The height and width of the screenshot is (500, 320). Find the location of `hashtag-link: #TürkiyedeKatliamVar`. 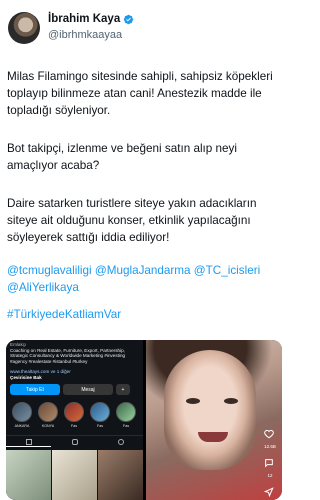

hashtag-link: #TürkiyedeKatliamVar is located at coordinates (64, 314).